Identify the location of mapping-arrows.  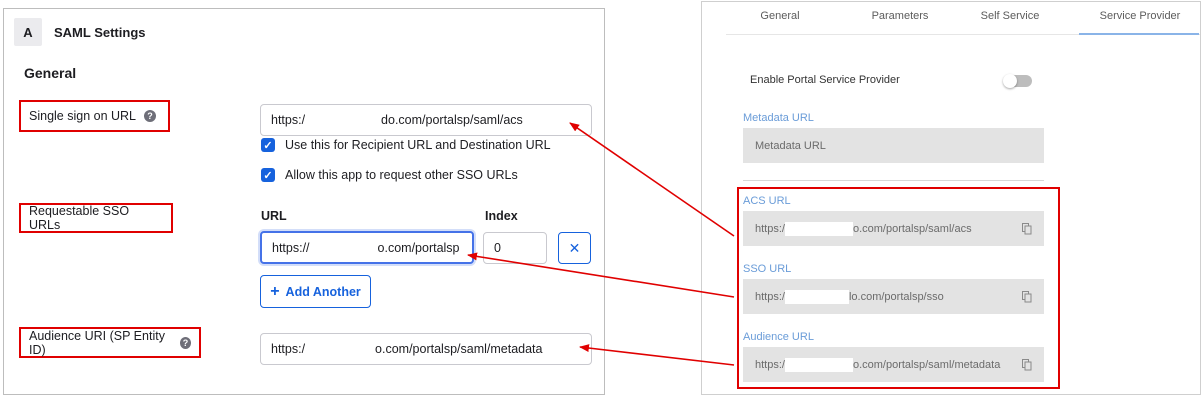
(601, 244).